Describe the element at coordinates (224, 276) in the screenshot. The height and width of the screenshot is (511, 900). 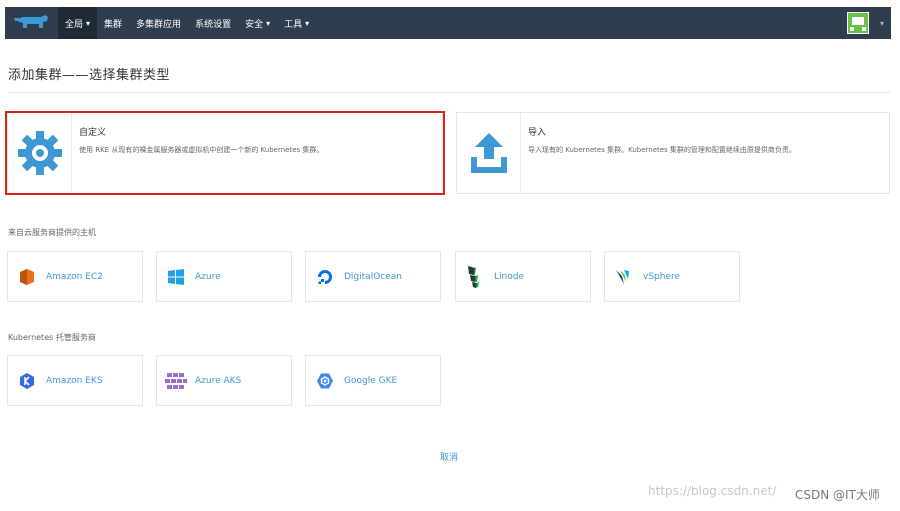
I see `provider-azure: Azure` at that location.